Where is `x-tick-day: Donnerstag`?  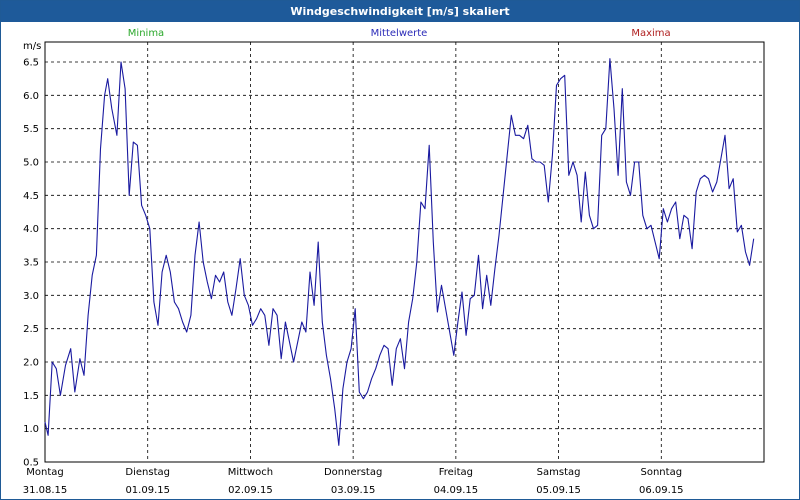
x-tick-day: Donnerstag is located at coordinates (353, 472).